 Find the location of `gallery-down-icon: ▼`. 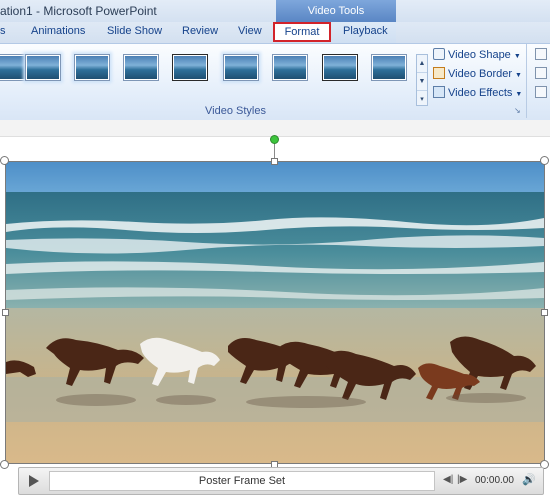

gallery-down-icon: ▼ is located at coordinates (422, 82).